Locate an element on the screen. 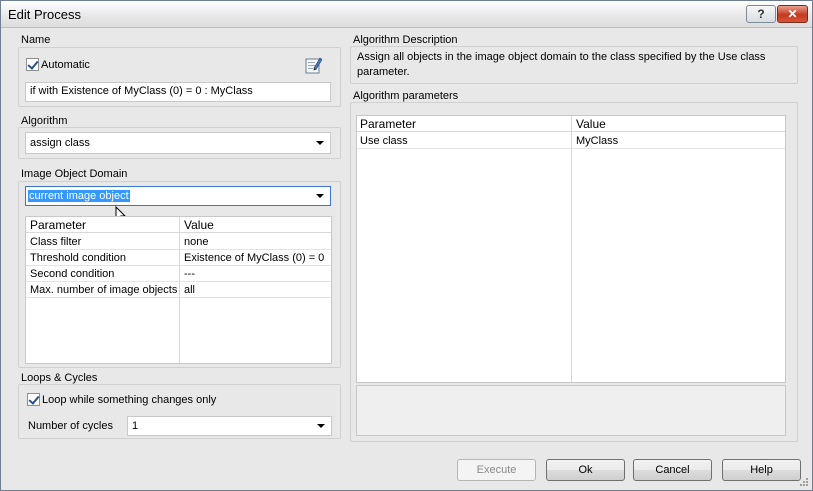 The height and width of the screenshot is (491, 813). name-section-label: Name is located at coordinates (36, 40).